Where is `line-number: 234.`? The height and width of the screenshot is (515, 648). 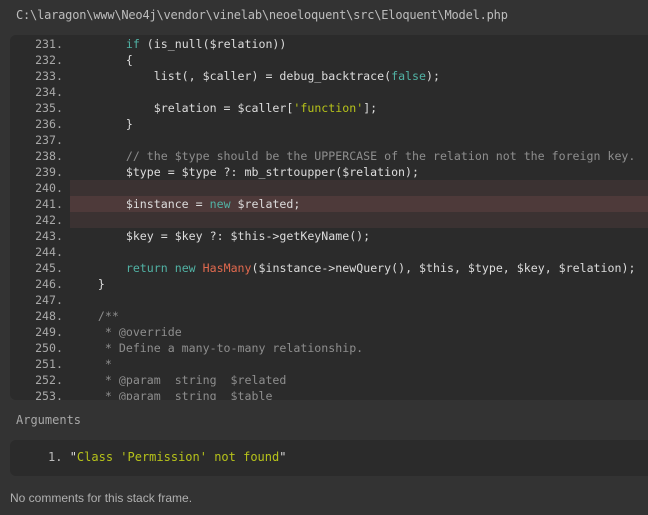 line-number: 234. is located at coordinates (49, 92).